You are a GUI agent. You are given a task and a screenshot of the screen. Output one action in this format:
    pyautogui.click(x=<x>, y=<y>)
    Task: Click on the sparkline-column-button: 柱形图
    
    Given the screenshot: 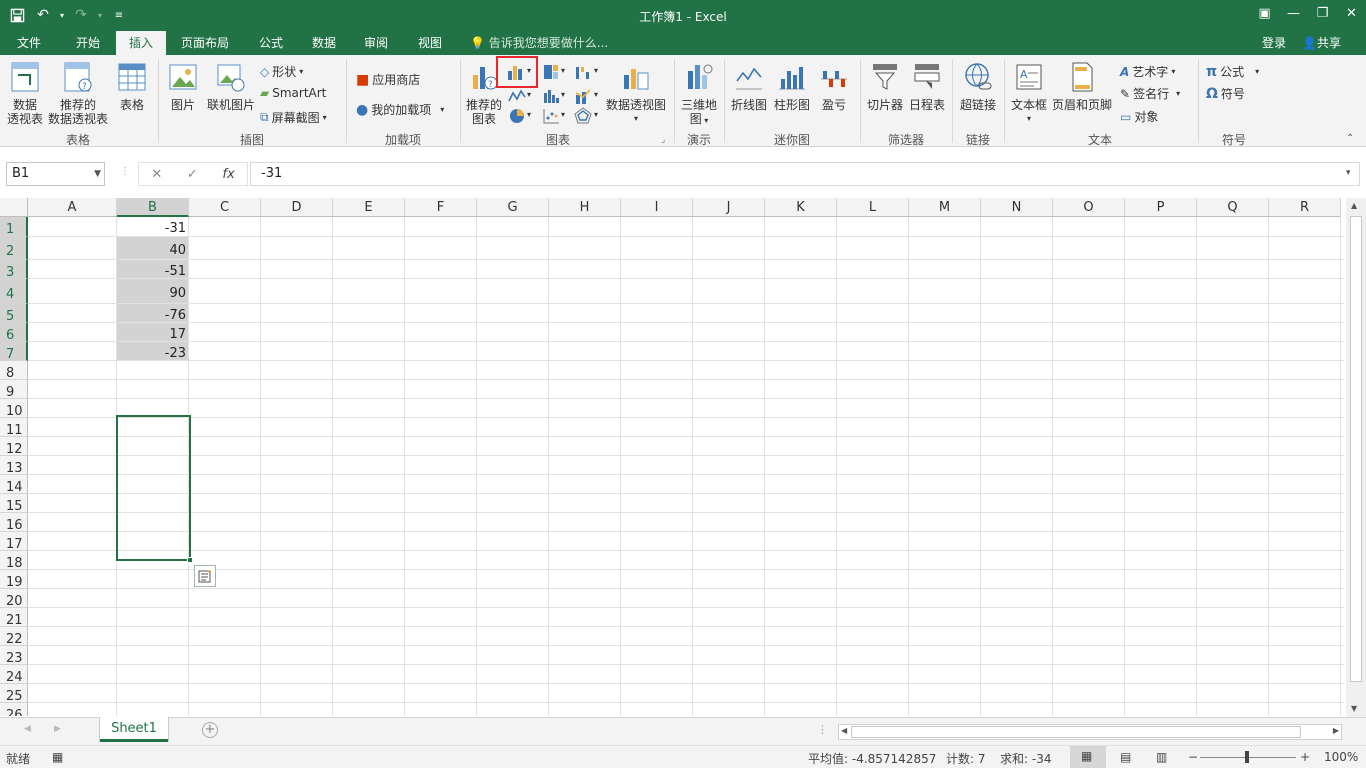 What is the action you would take?
    pyautogui.click(x=792, y=86)
    